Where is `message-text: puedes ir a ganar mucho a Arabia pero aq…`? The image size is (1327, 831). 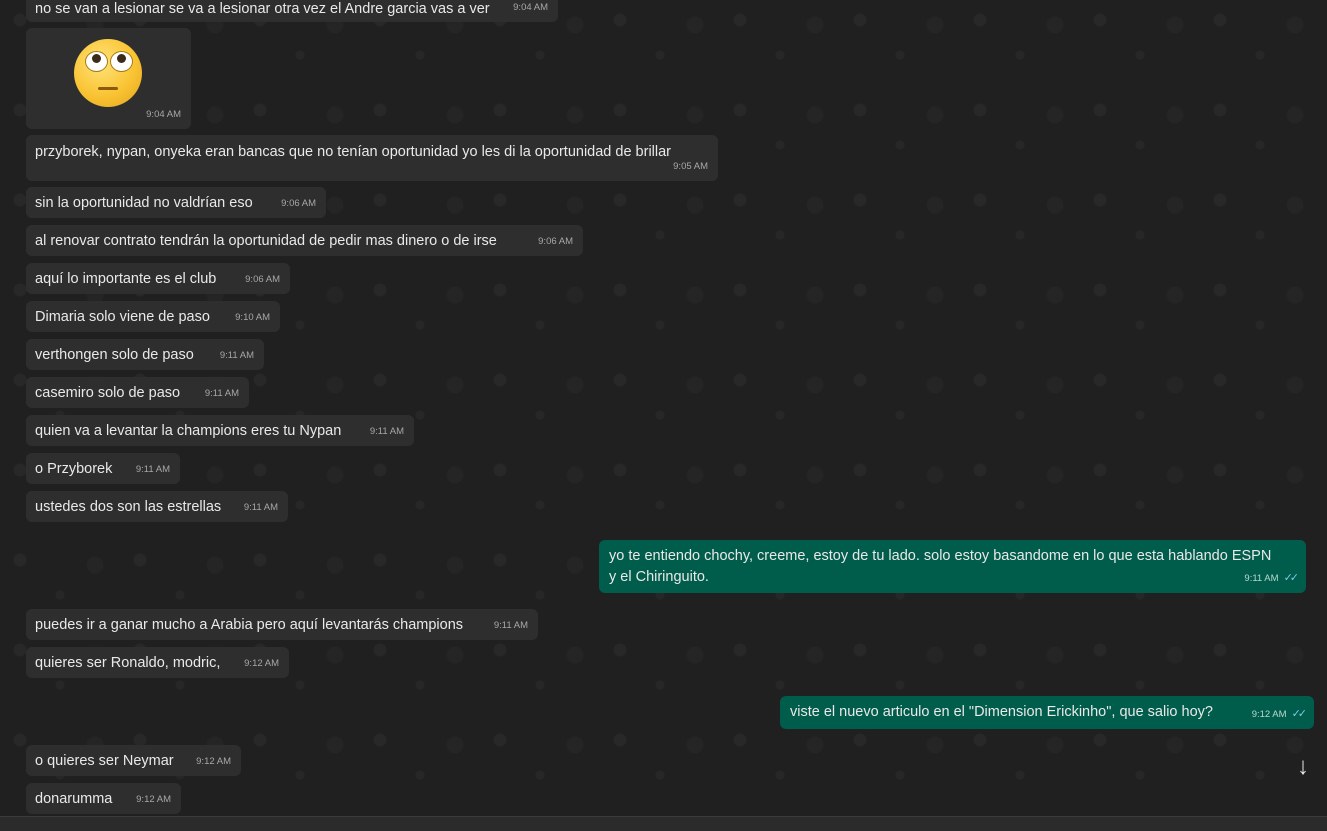 message-text: puedes ir a ganar mucho a Arabia pero aq… is located at coordinates (249, 625).